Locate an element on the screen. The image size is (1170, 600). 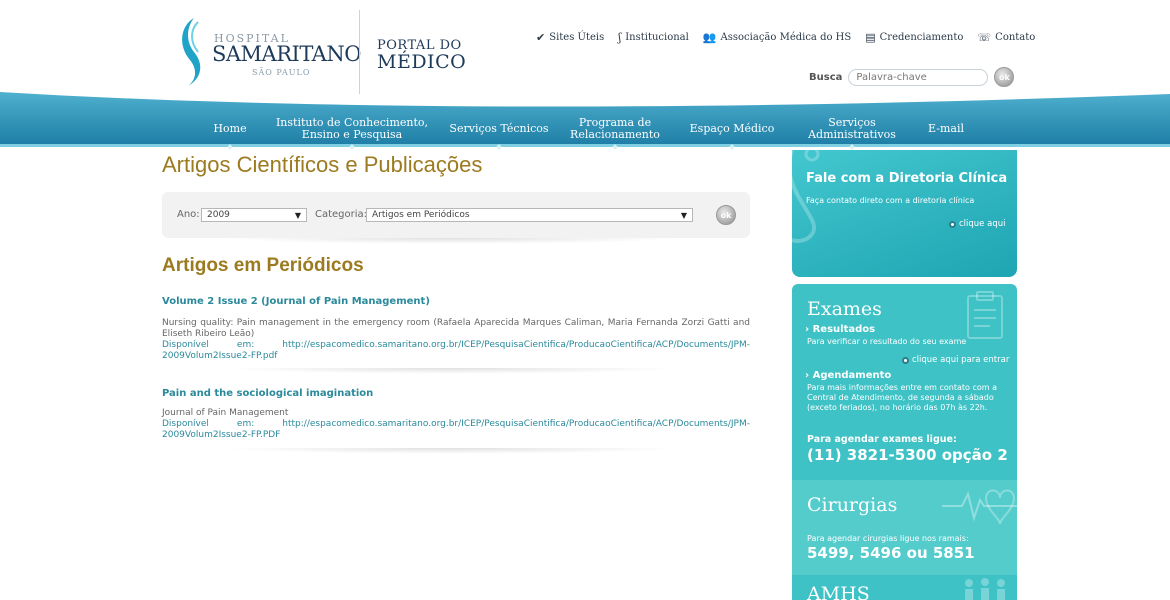
nav-item-servicos-tecnicos: Serviços Técnicos is located at coordinates (499, 130).